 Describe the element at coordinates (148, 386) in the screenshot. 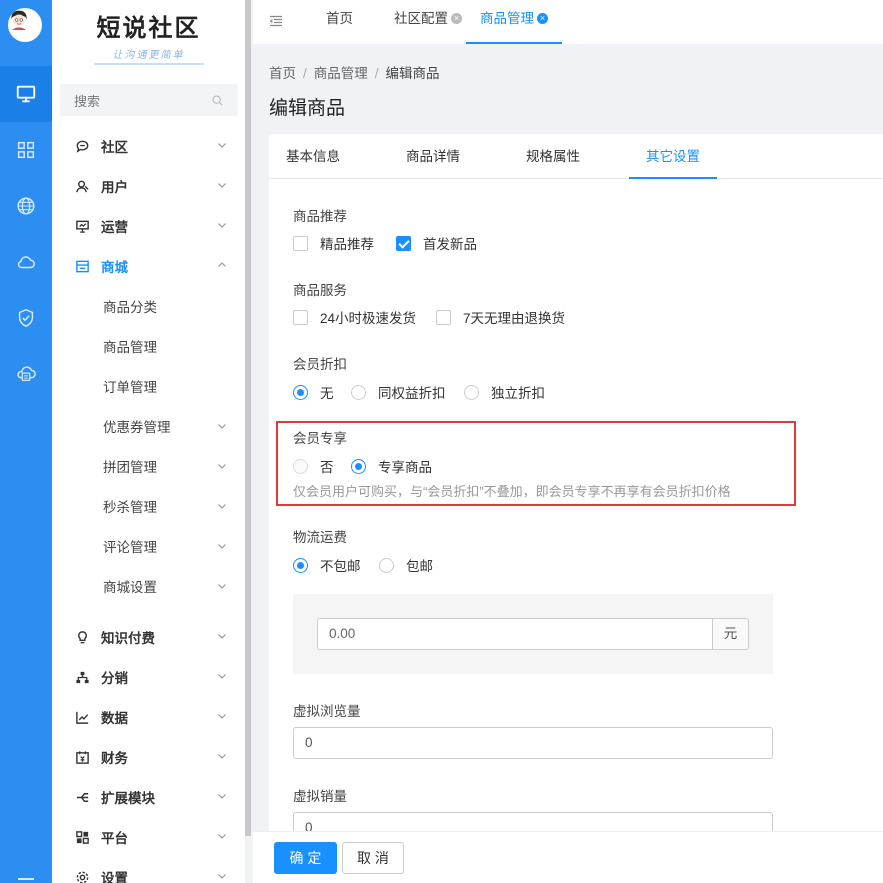

I see `submenu-item-order-management: 订单管理` at that location.